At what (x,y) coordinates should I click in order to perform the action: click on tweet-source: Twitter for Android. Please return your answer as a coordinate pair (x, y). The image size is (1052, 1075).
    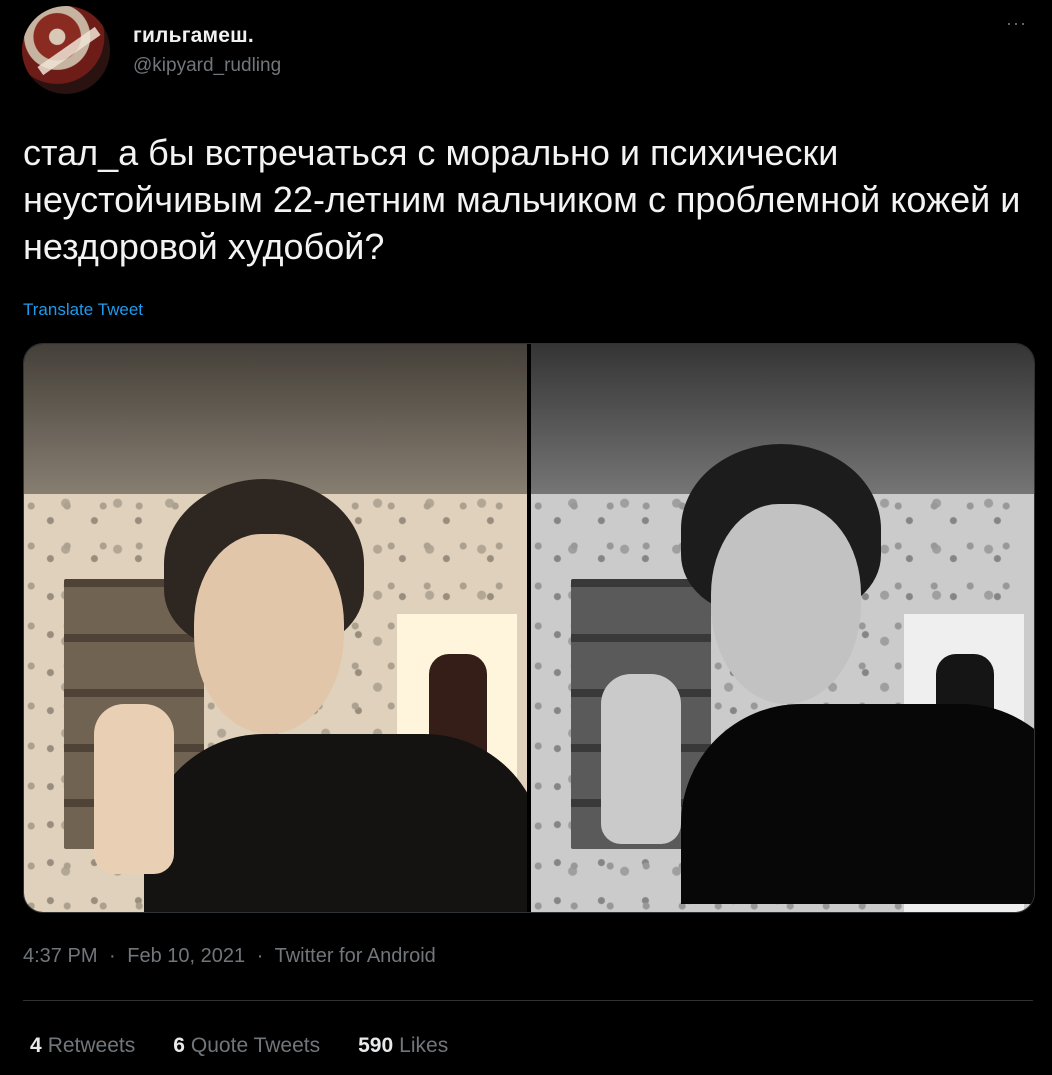
    Looking at the image, I should click on (355, 956).